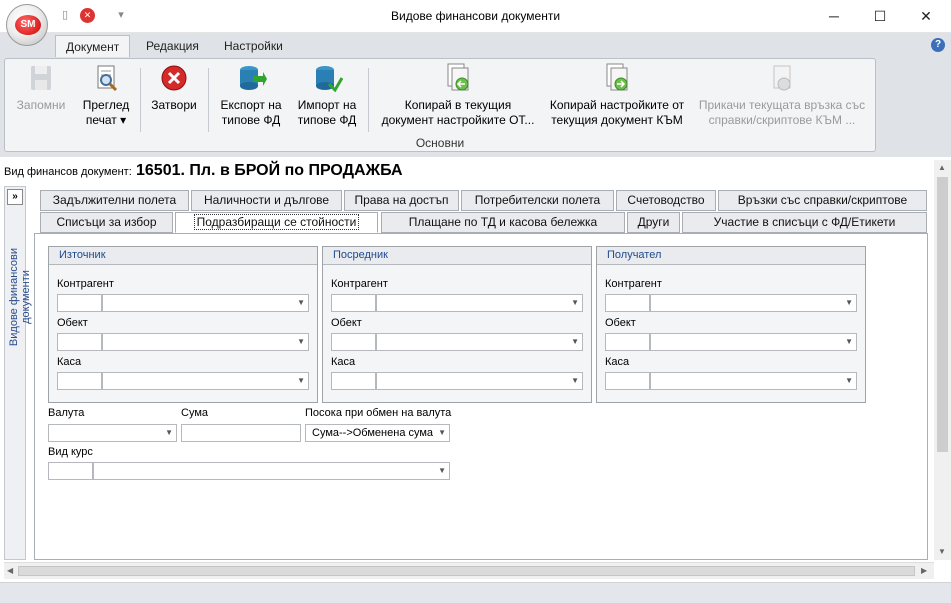 The width and height of the screenshot is (951, 603). What do you see at coordinates (926, 16) in the screenshot?
I see `close-window-button: ✕` at bounding box center [926, 16].